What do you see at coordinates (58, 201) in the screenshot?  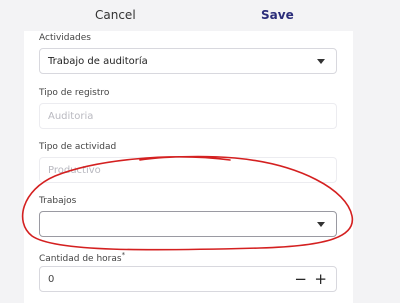 I see `trabajos-label: Trabajos` at bounding box center [58, 201].